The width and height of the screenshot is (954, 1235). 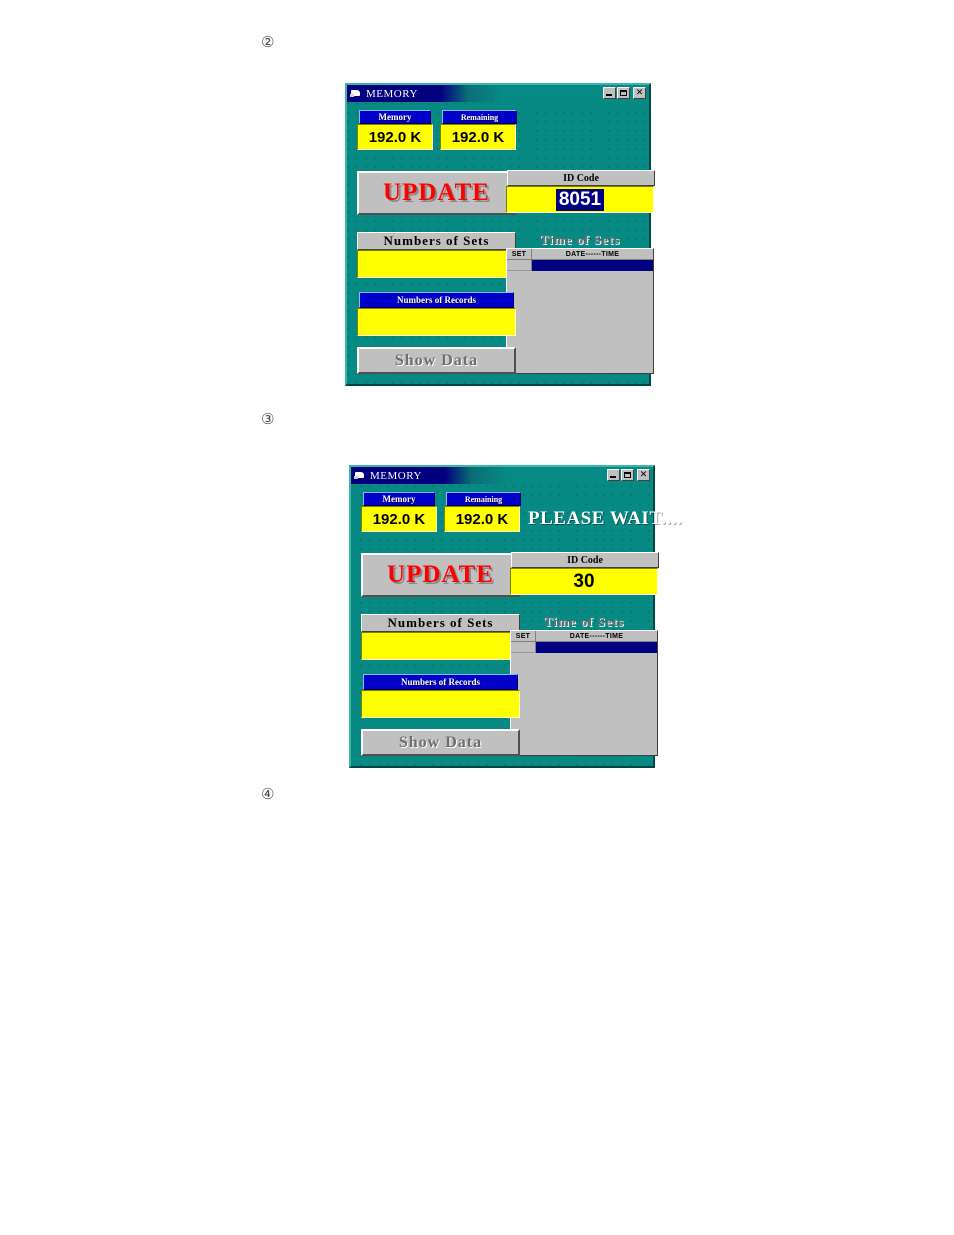 I want to click on id-code-field: 8051, so click(x=580, y=199).